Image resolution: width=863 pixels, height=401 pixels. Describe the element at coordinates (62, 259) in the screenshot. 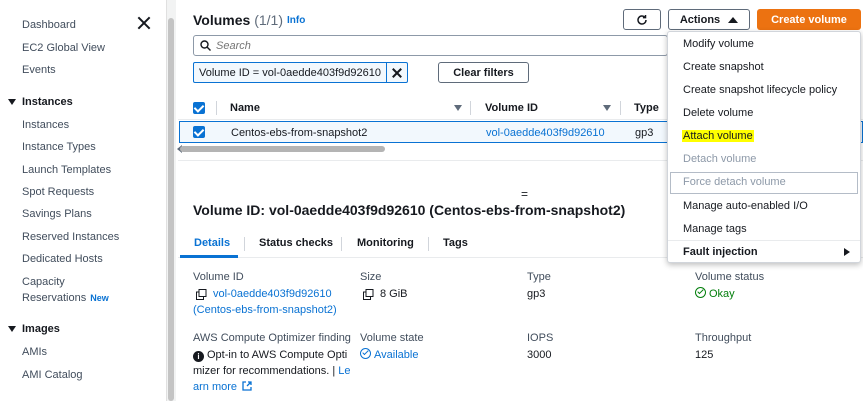

I see `sidebar-item-dedicated-hosts: Dedicated Hosts` at that location.